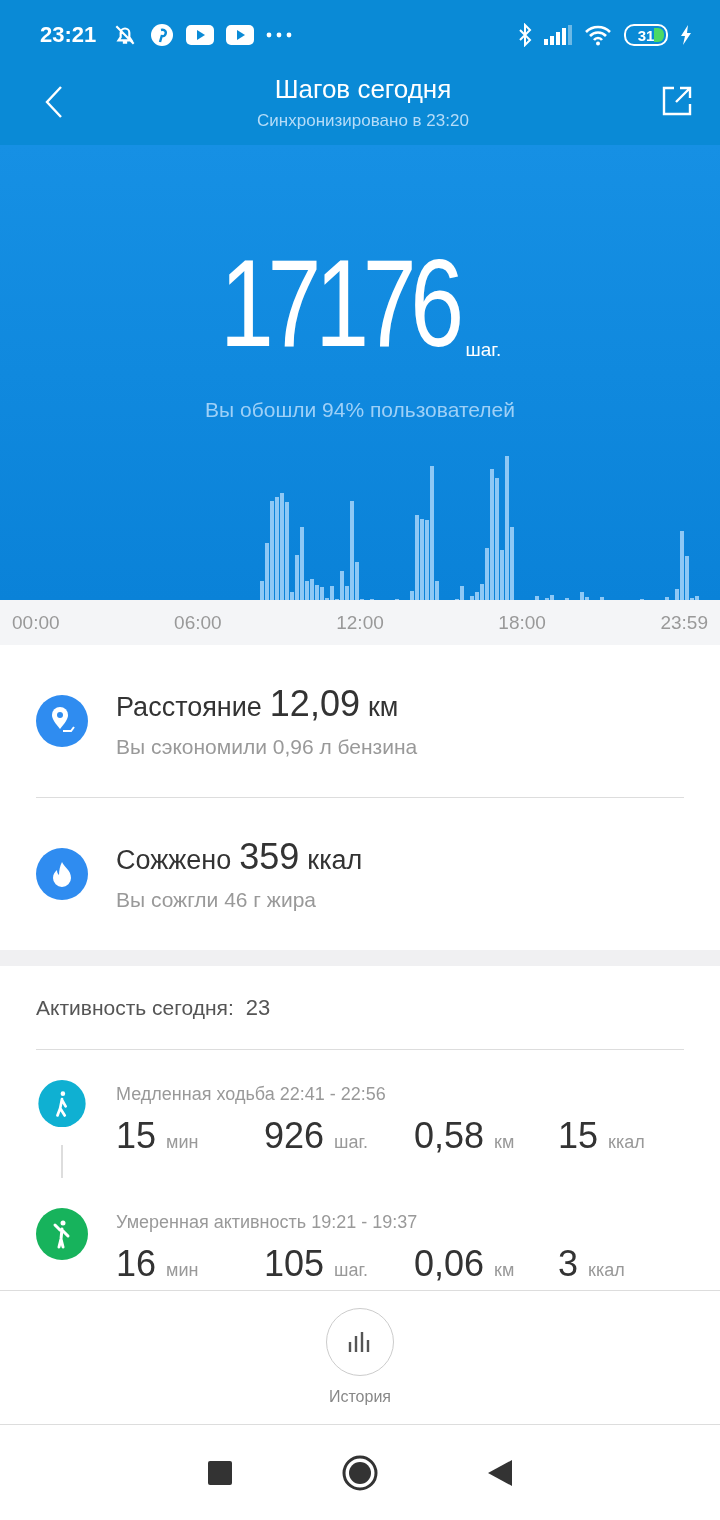 The height and width of the screenshot is (1520, 720). What do you see at coordinates (568, 1264) in the screenshot?
I see `metric-value: 3` at bounding box center [568, 1264].